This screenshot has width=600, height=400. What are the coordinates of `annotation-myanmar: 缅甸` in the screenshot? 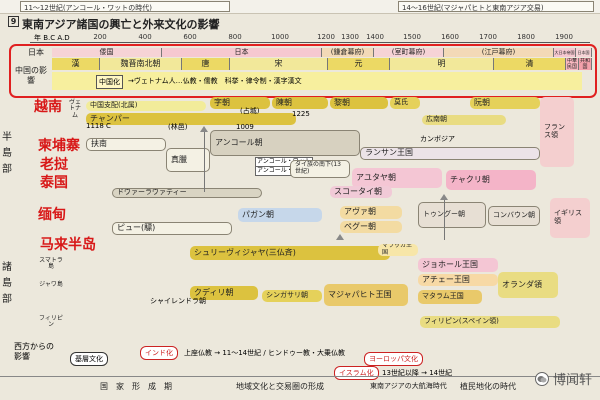 It's located at (52, 215).